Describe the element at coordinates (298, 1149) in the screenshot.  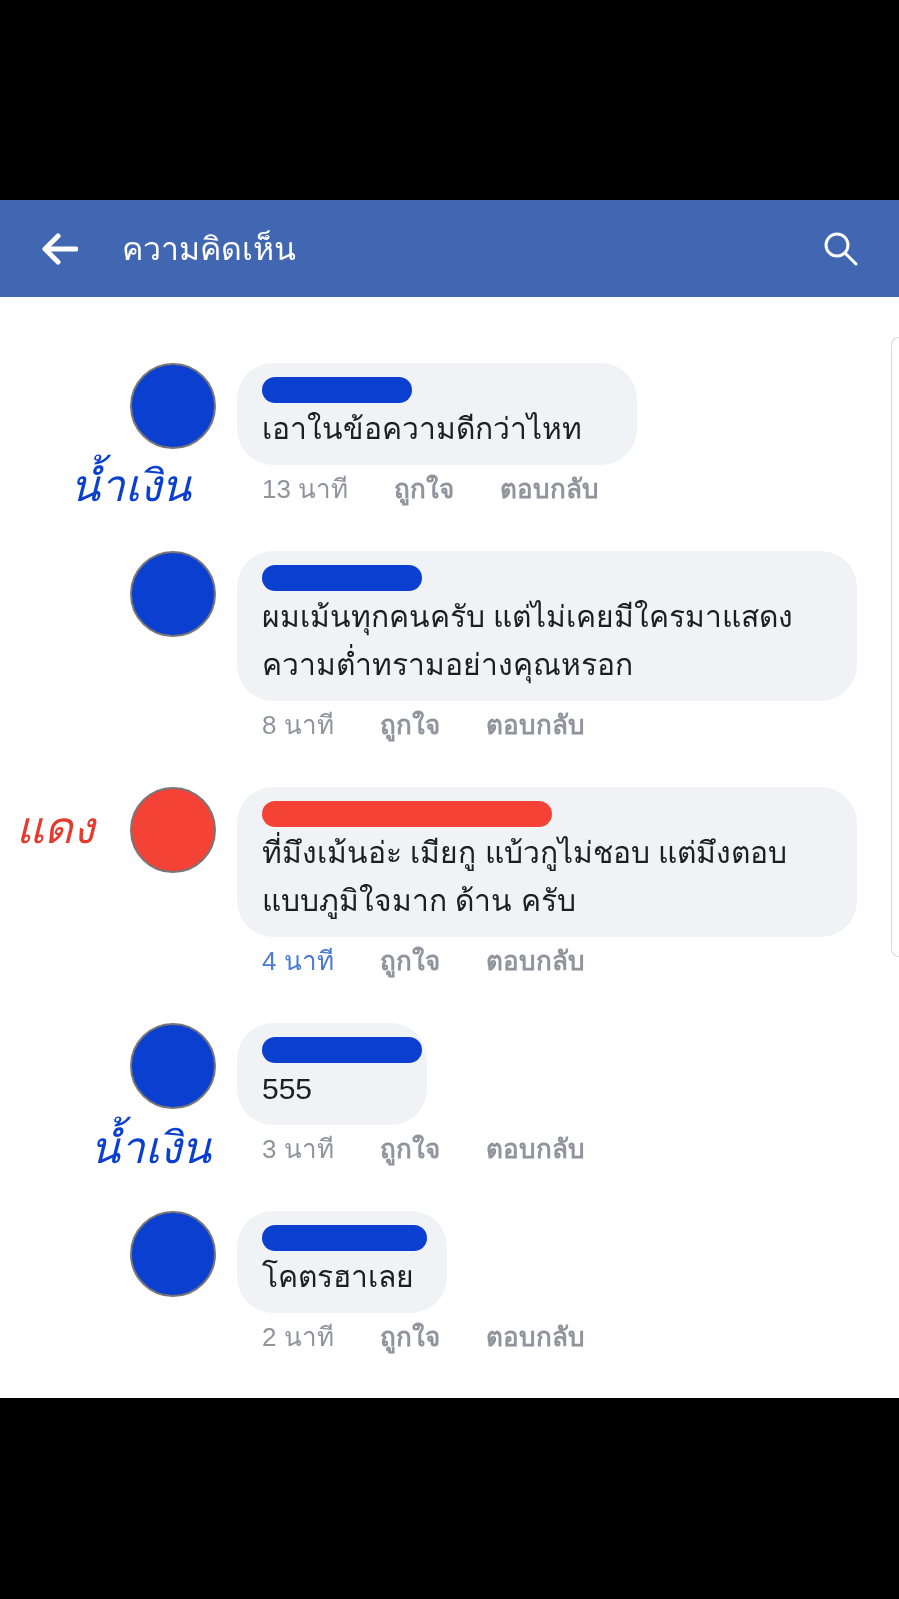
I see `timestamp: 3 นาที` at that location.